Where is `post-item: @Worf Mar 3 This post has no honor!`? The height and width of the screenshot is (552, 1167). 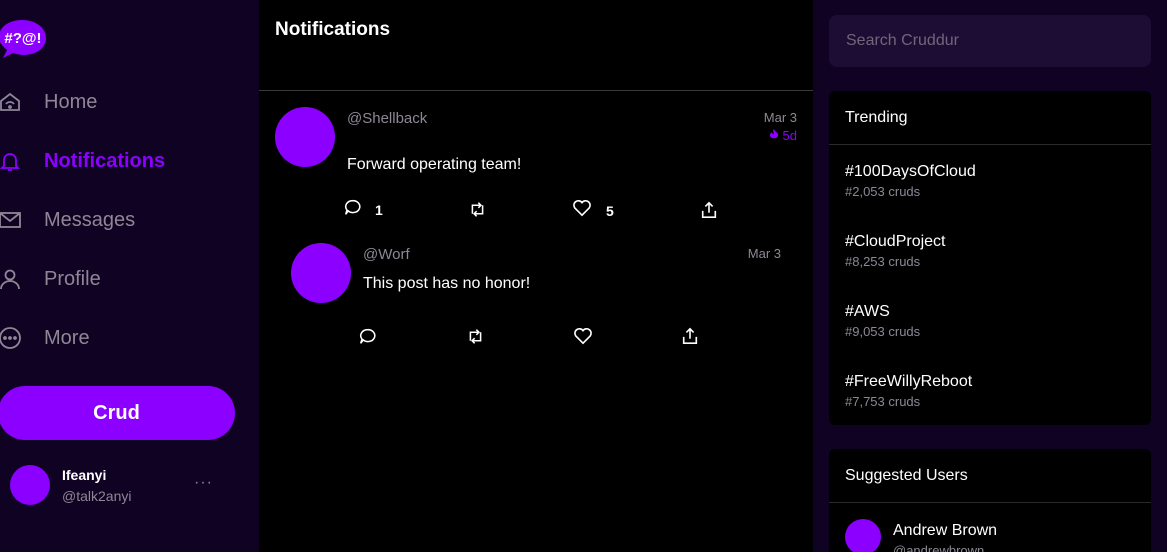 post-item: @Worf Mar 3 This post has no honor! is located at coordinates (536, 293).